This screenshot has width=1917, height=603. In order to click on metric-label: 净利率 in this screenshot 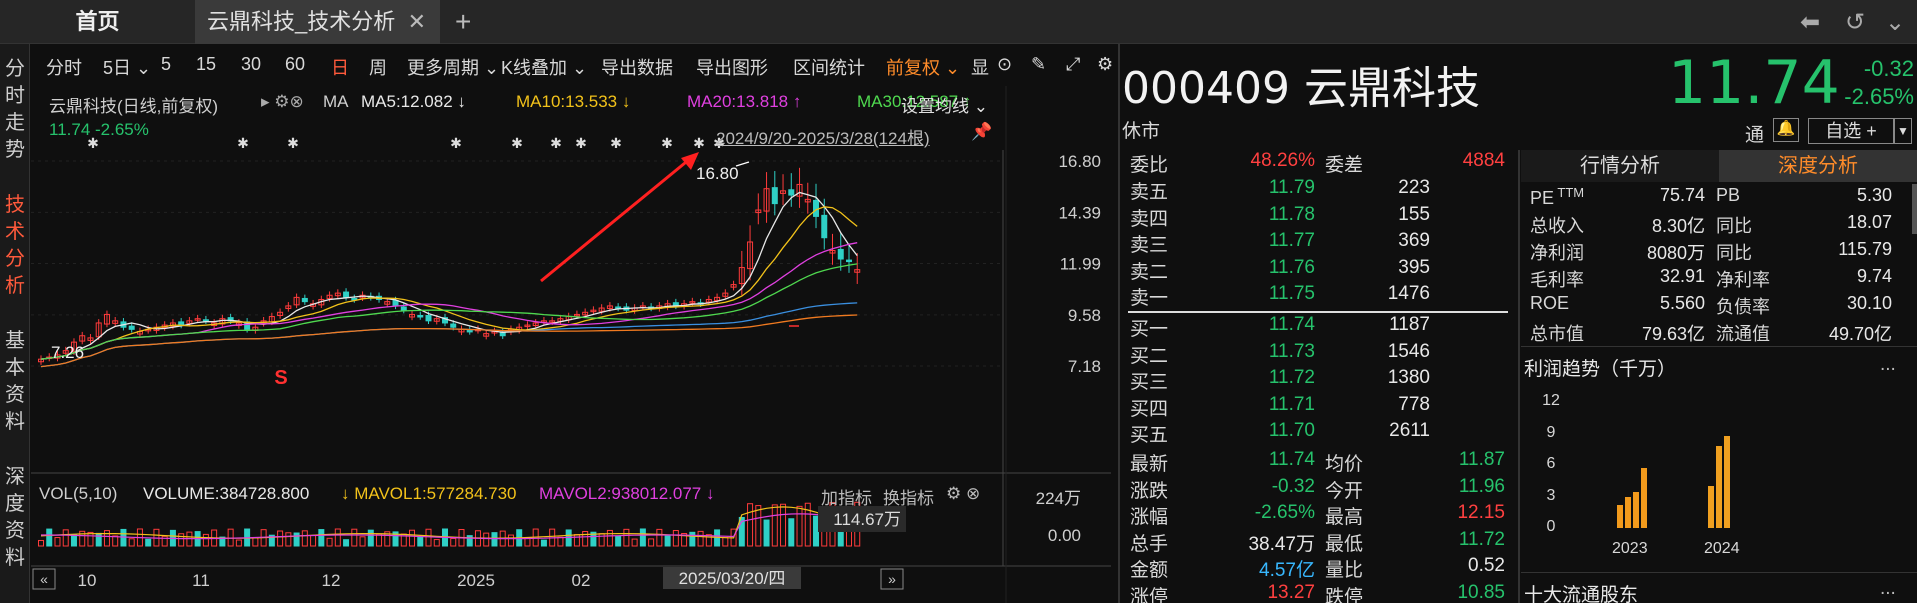, I will do `click(1743, 280)`.